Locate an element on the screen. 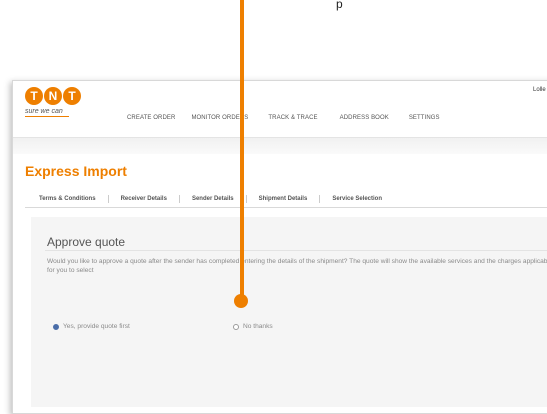 The height and width of the screenshot is (414, 547). logo-mark: T N T is located at coordinates (56, 96).